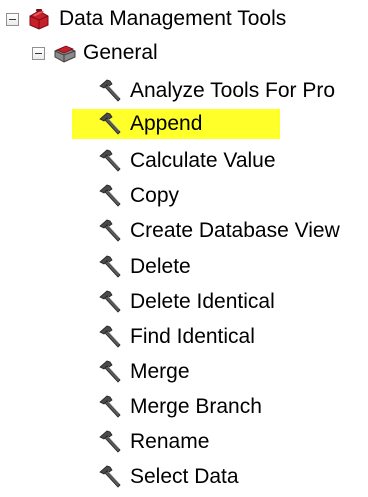 Image resolution: width=368 pixels, height=497 pixels. What do you see at coordinates (155, 196) in the screenshot?
I see `tool-label: Copy` at bounding box center [155, 196].